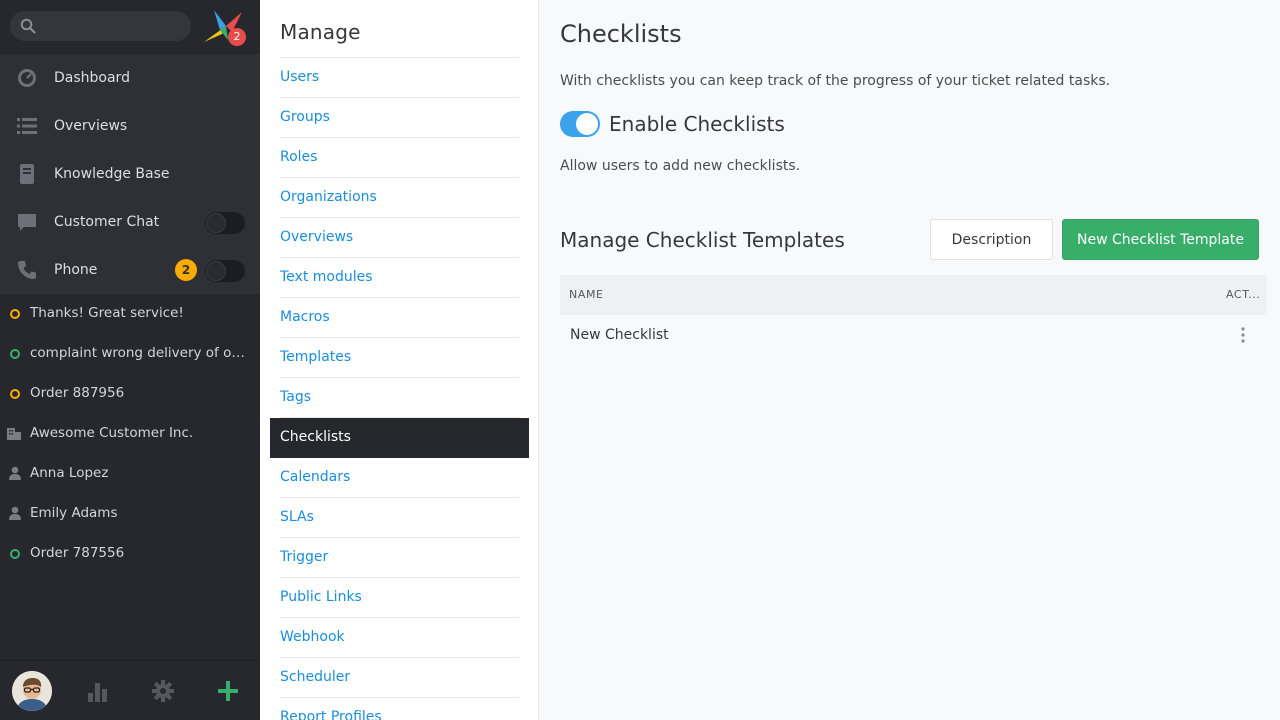 Image resolution: width=1280 pixels, height=720 pixels. I want to click on phone-count-badge: 2, so click(186, 270).